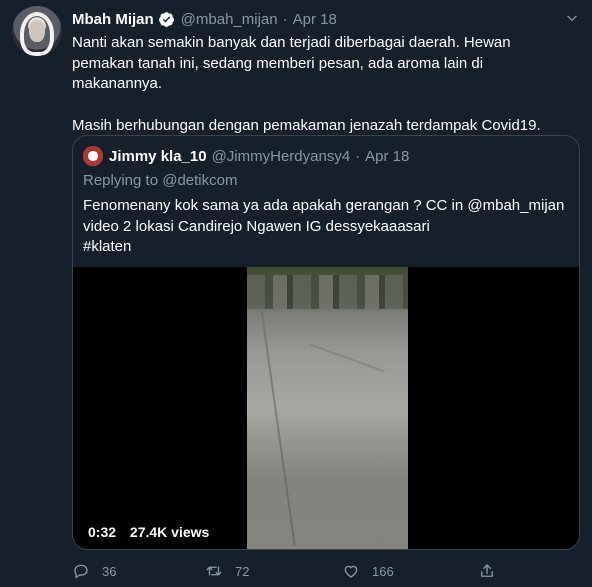  What do you see at coordinates (214, 571) in the screenshot?
I see `retweet-icon` at bounding box center [214, 571].